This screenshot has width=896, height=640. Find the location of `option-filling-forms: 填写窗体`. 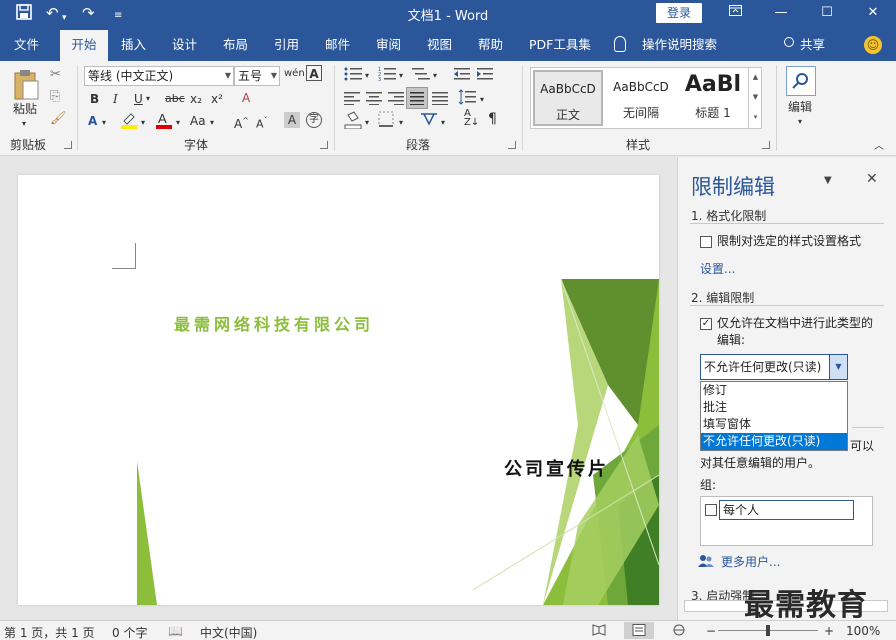

option-filling-forms: 填写窗体 is located at coordinates (774, 424).